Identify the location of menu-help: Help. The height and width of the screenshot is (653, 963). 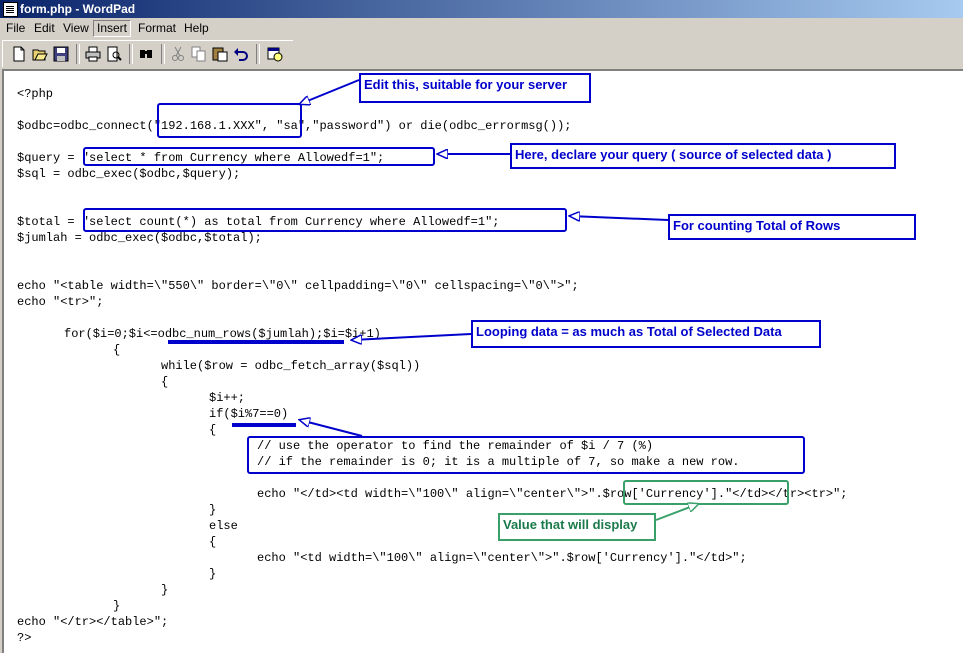
(196, 28).